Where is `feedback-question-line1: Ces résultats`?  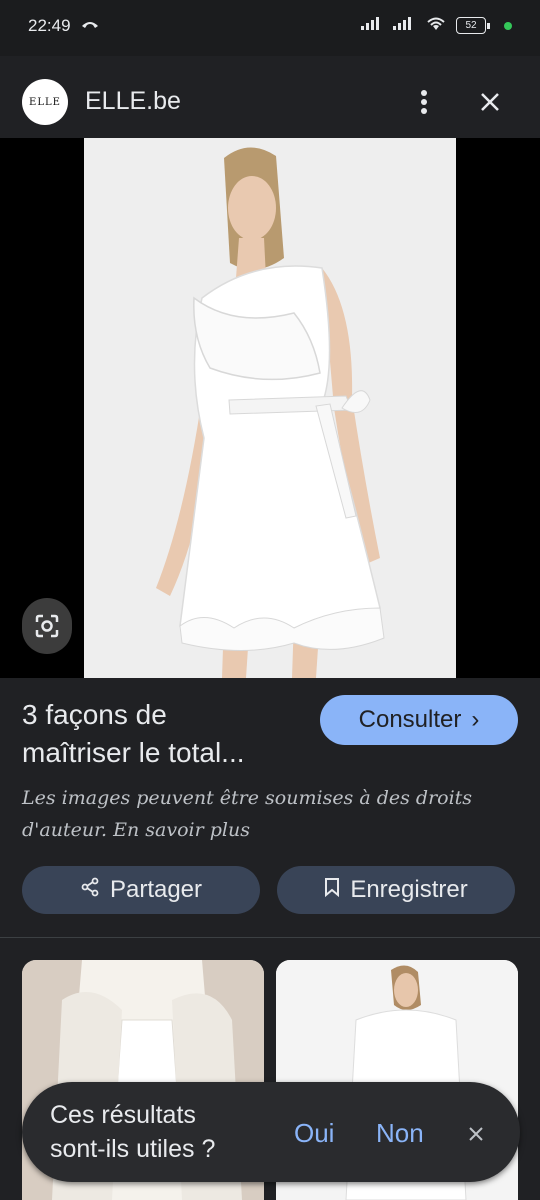
feedback-question-line1: Ces résultats is located at coordinates (123, 1115).